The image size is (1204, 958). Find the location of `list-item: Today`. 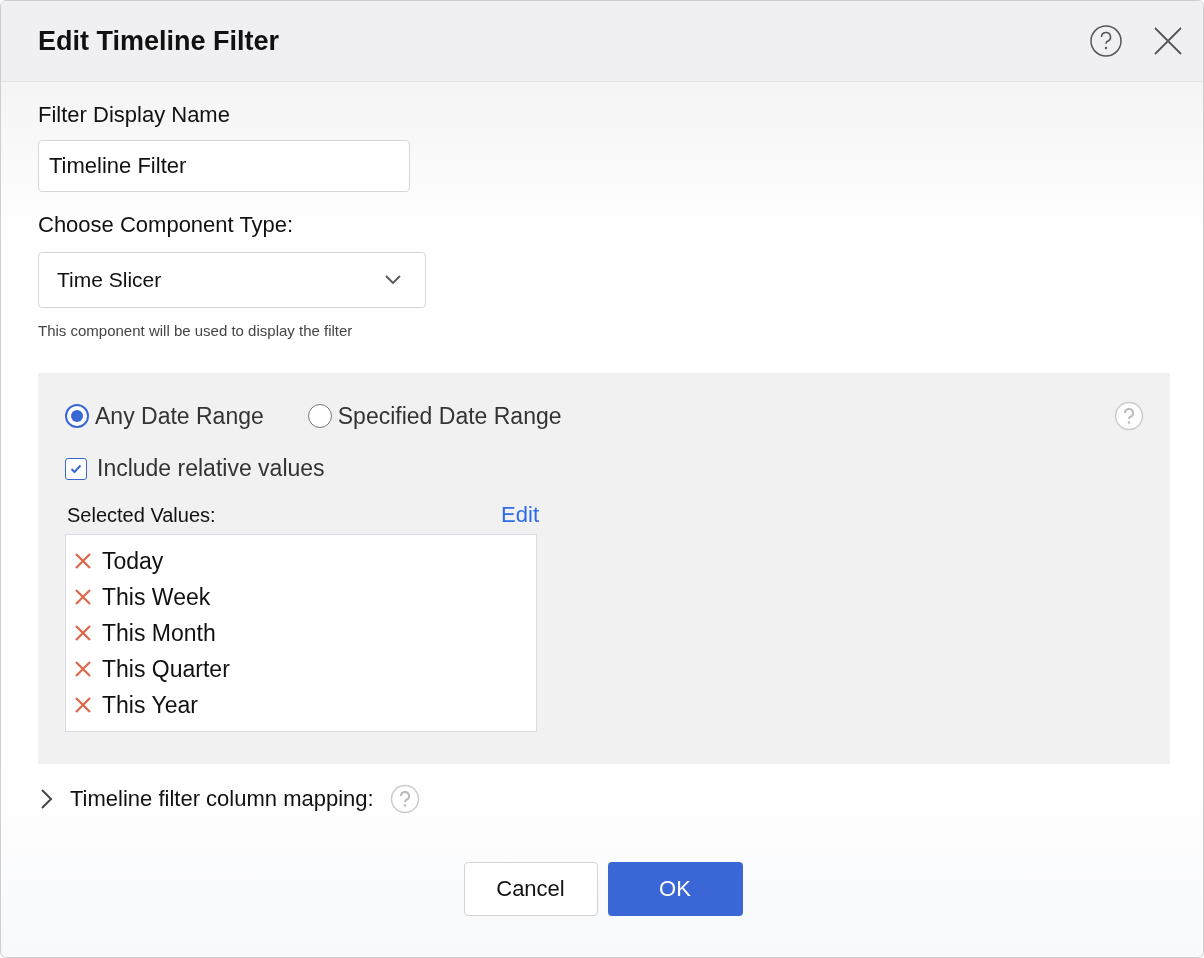

list-item: Today is located at coordinates (133, 561).